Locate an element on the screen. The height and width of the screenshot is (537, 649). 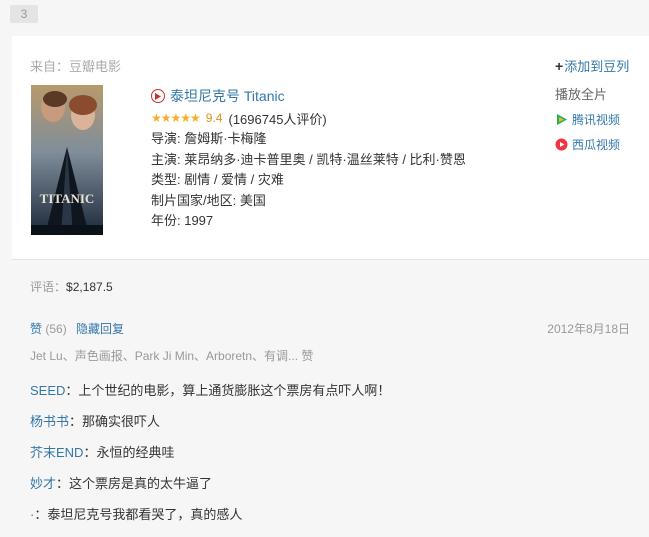
comment-author: 芥末END is located at coordinates (56, 452).